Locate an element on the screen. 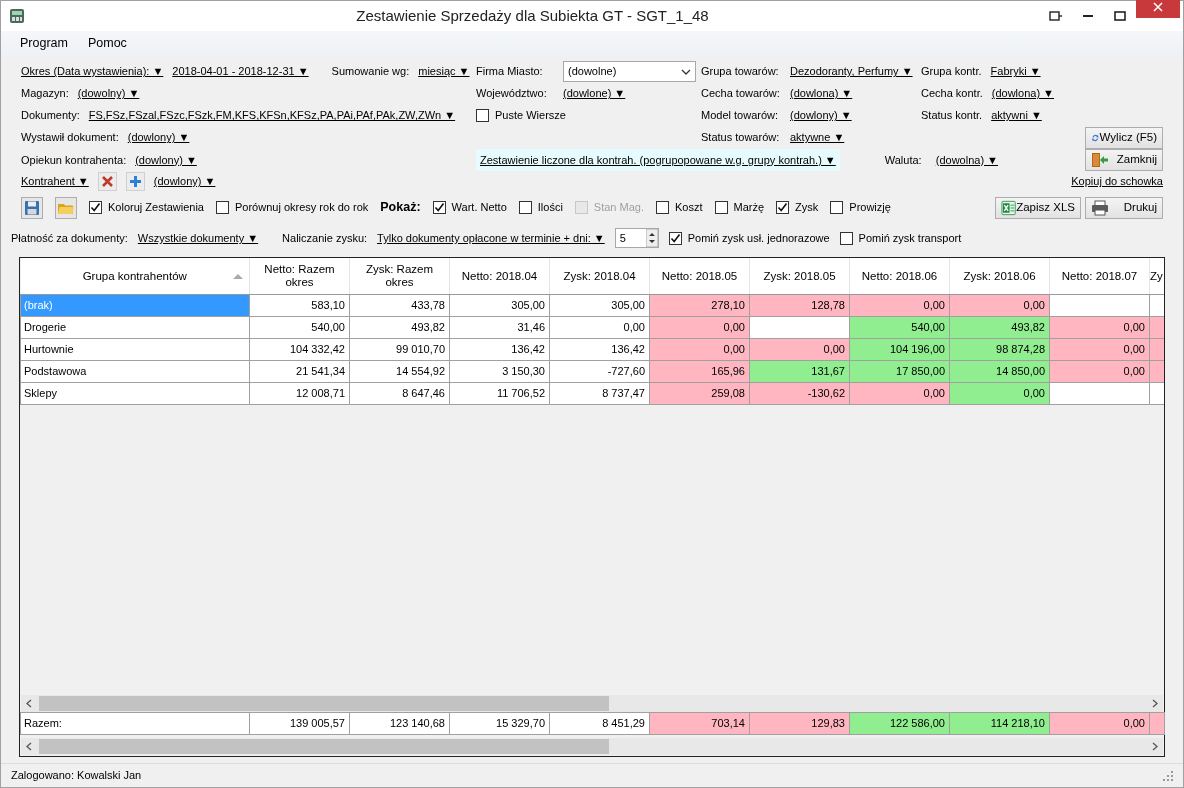 This screenshot has width=1184, height=788. spreadsheet-icon is located at coordinates (1009, 207).